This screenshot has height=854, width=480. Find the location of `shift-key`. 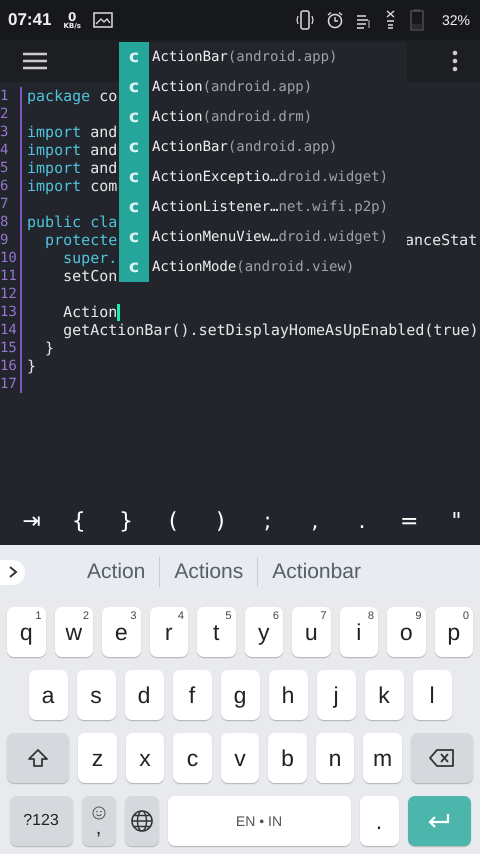

shift-key is located at coordinates (38, 758).